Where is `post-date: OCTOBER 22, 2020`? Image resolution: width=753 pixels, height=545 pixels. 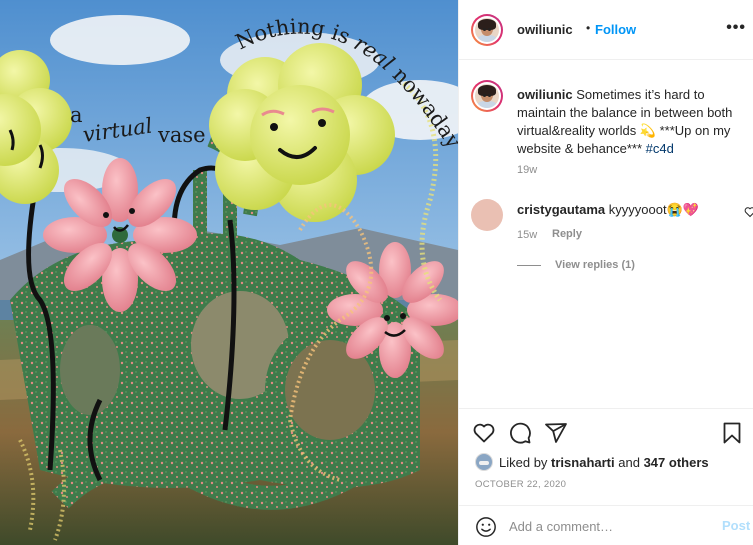 post-date: OCTOBER 22, 2020 is located at coordinates (520, 484).